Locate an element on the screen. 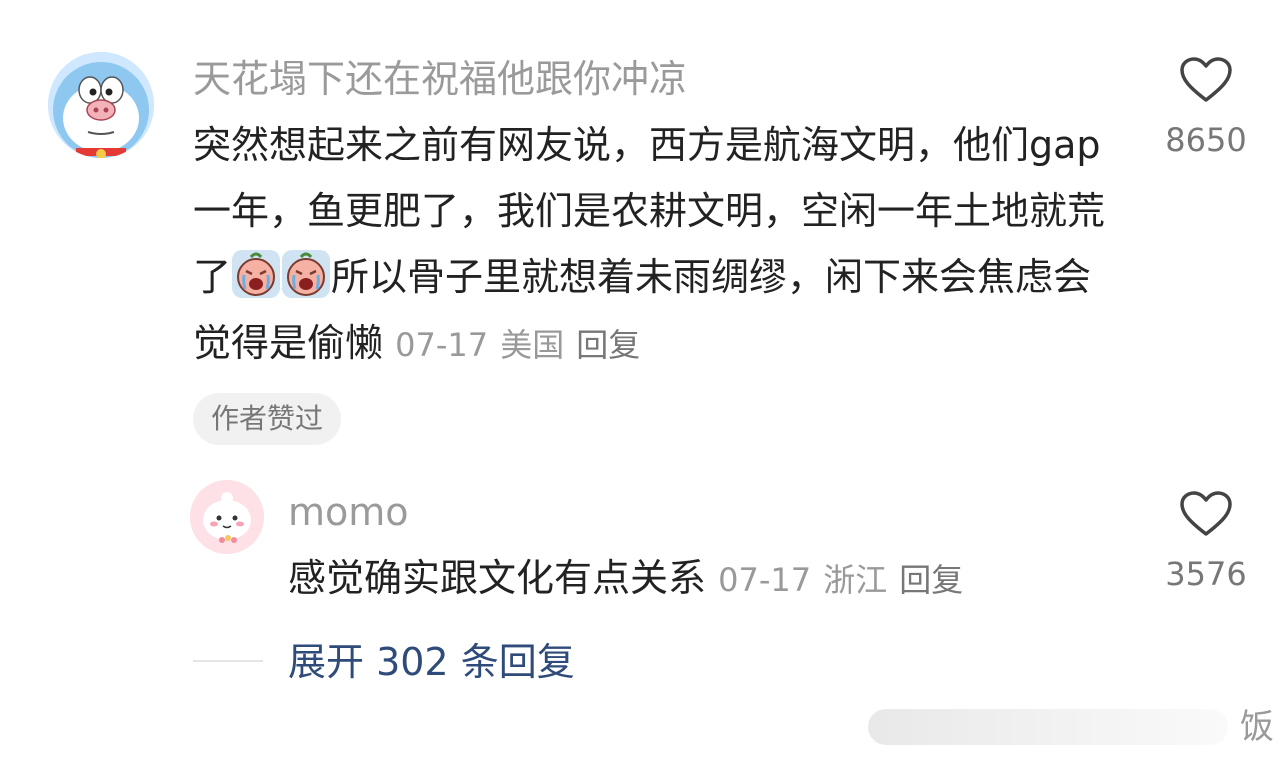  reply-comment-text: 感觉确实跟文化有点关系 07-17 浙江 回复 is located at coordinates (625, 579).